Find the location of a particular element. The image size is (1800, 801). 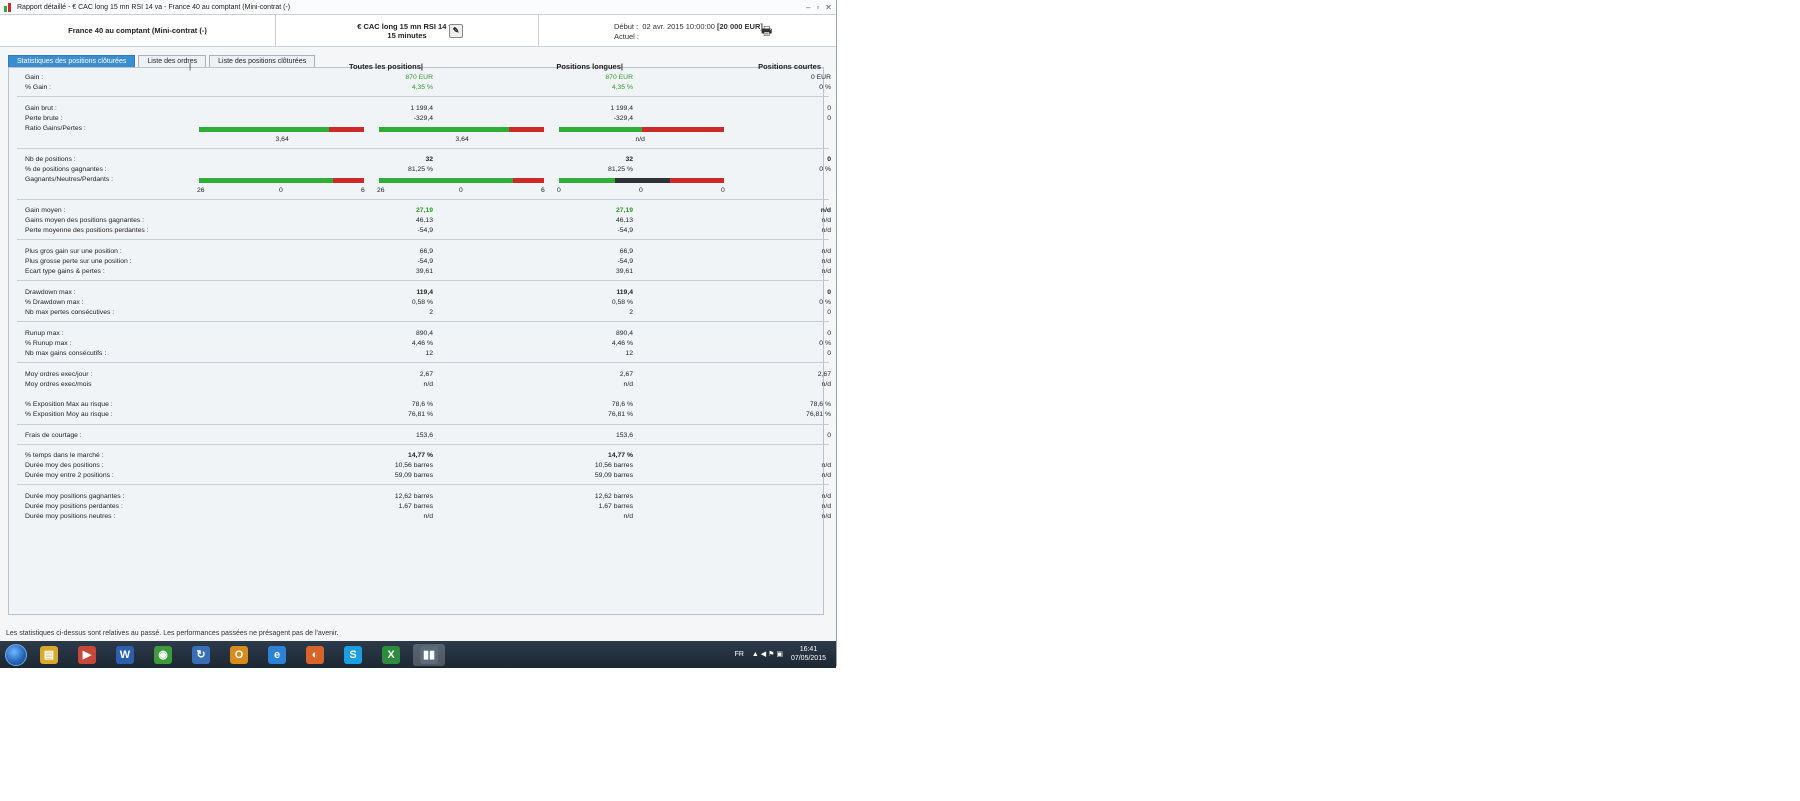

stat-row: Durée moy positions neutres : n/d n/d n/d is located at coordinates (424, 518).